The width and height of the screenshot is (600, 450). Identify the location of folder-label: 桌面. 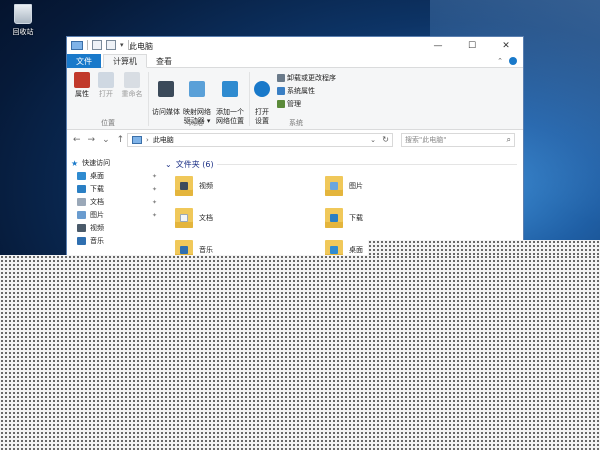
(356, 250).